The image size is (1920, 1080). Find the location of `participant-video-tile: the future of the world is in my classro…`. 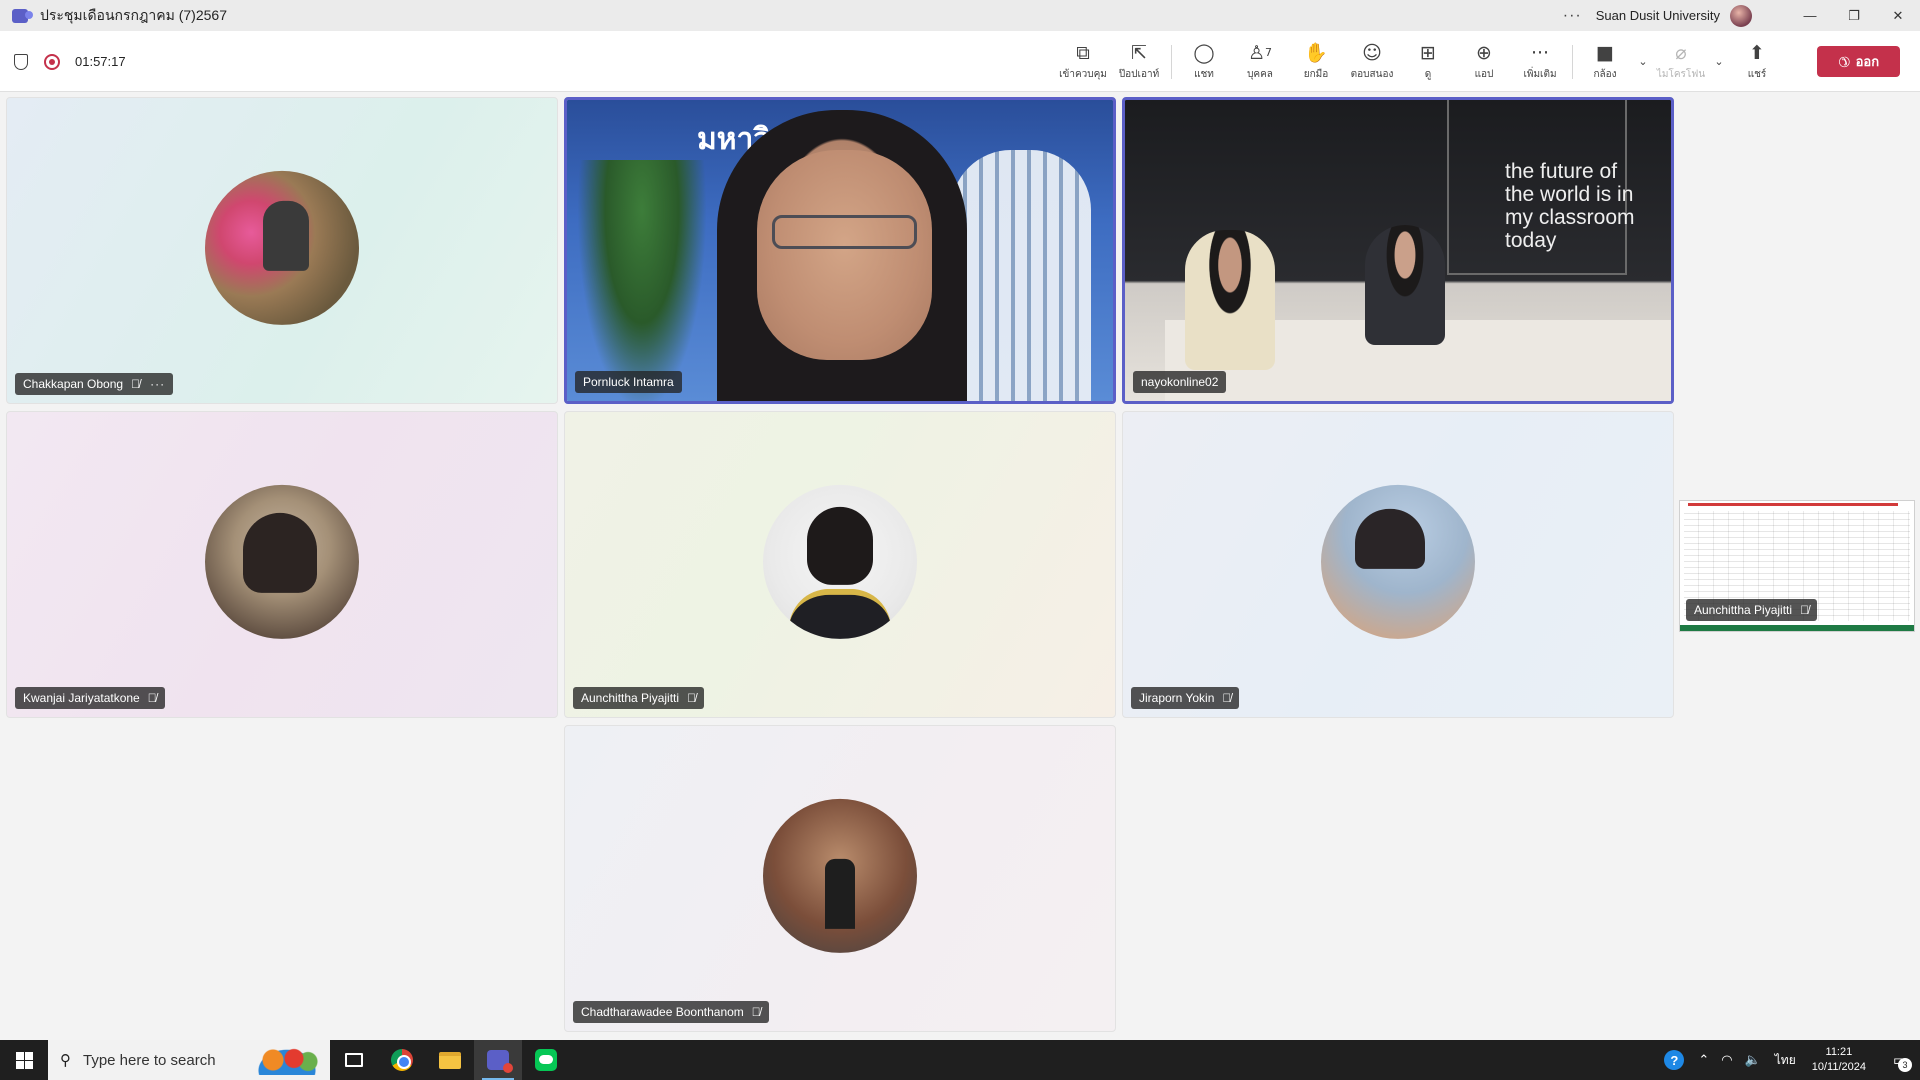

participant-video-tile: the future of the world is in my classro… is located at coordinates (1398, 250).